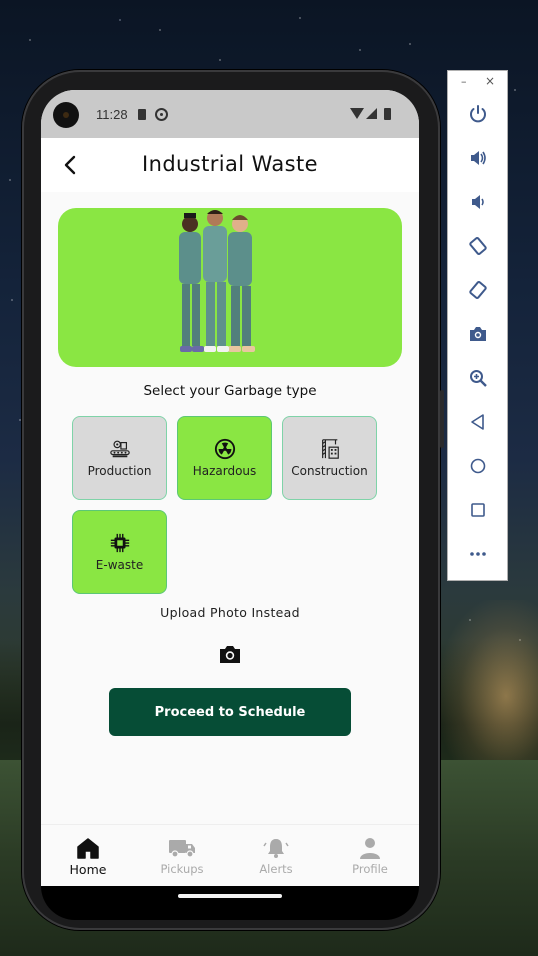 The height and width of the screenshot is (956, 538). I want to click on bell-icon, so click(276, 848).